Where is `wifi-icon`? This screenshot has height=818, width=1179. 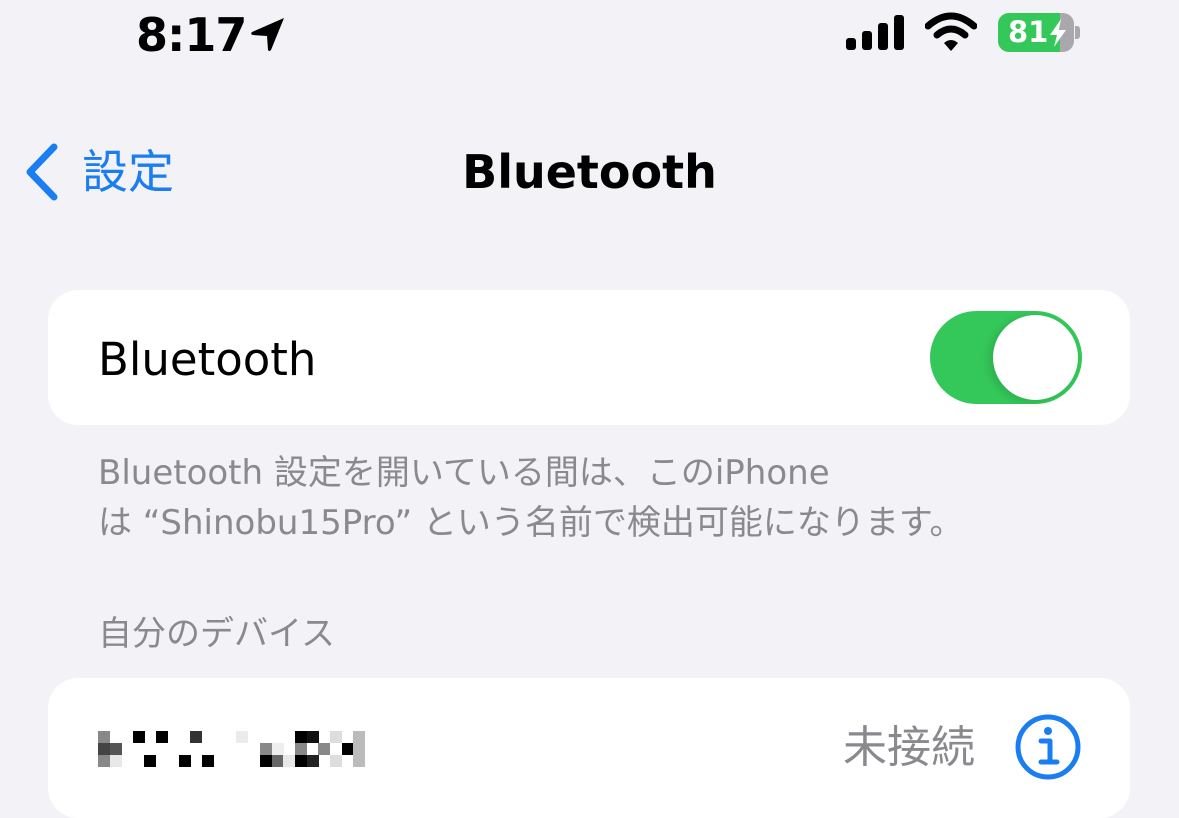 wifi-icon is located at coordinates (951, 31).